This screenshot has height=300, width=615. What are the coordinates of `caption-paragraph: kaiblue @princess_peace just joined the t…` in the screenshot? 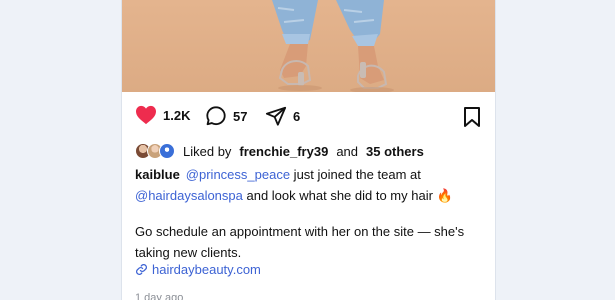 It's located at (310, 185).